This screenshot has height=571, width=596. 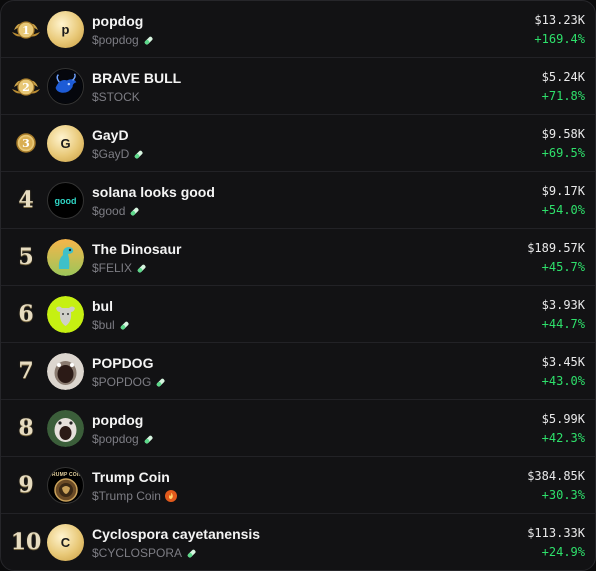 What do you see at coordinates (563, 191) in the screenshot?
I see `market-cap: $9.17K` at bounding box center [563, 191].